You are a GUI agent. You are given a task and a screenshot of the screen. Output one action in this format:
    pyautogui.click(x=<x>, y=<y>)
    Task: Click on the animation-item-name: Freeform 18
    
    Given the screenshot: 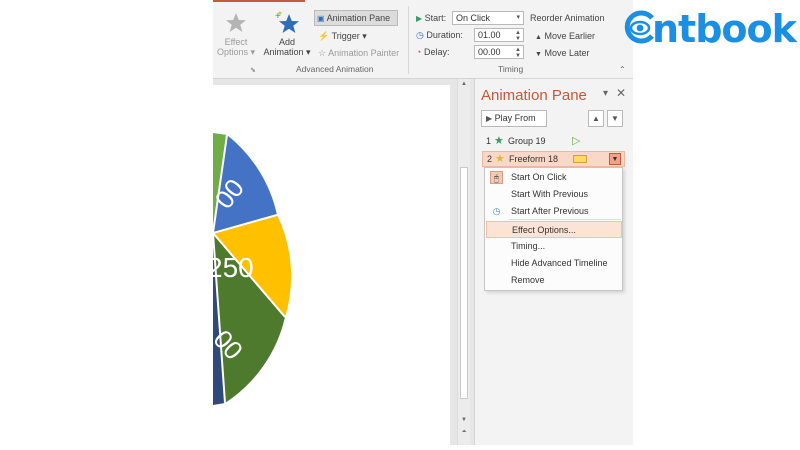 What is the action you would take?
    pyautogui.click(x=534, y=159)
    